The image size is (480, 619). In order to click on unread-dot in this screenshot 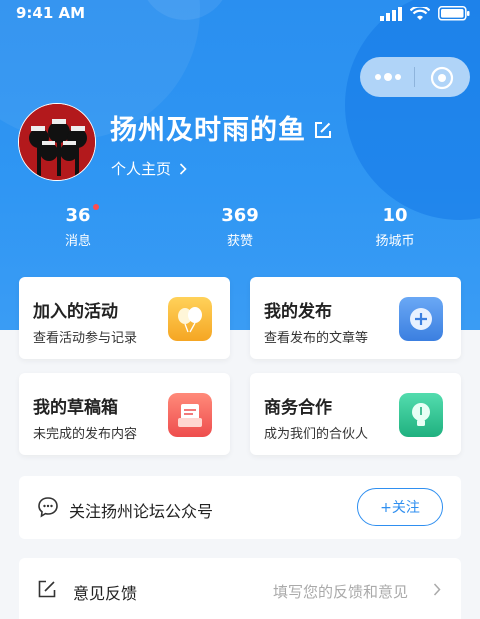, I will do `click(96, 207)`.